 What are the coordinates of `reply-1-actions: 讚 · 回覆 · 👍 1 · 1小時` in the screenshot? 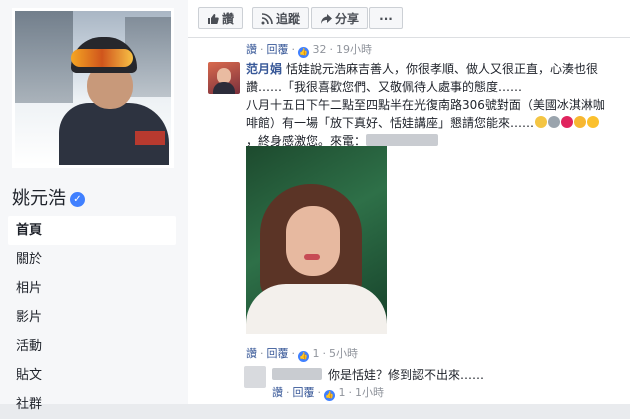 It's located at (328, 393).